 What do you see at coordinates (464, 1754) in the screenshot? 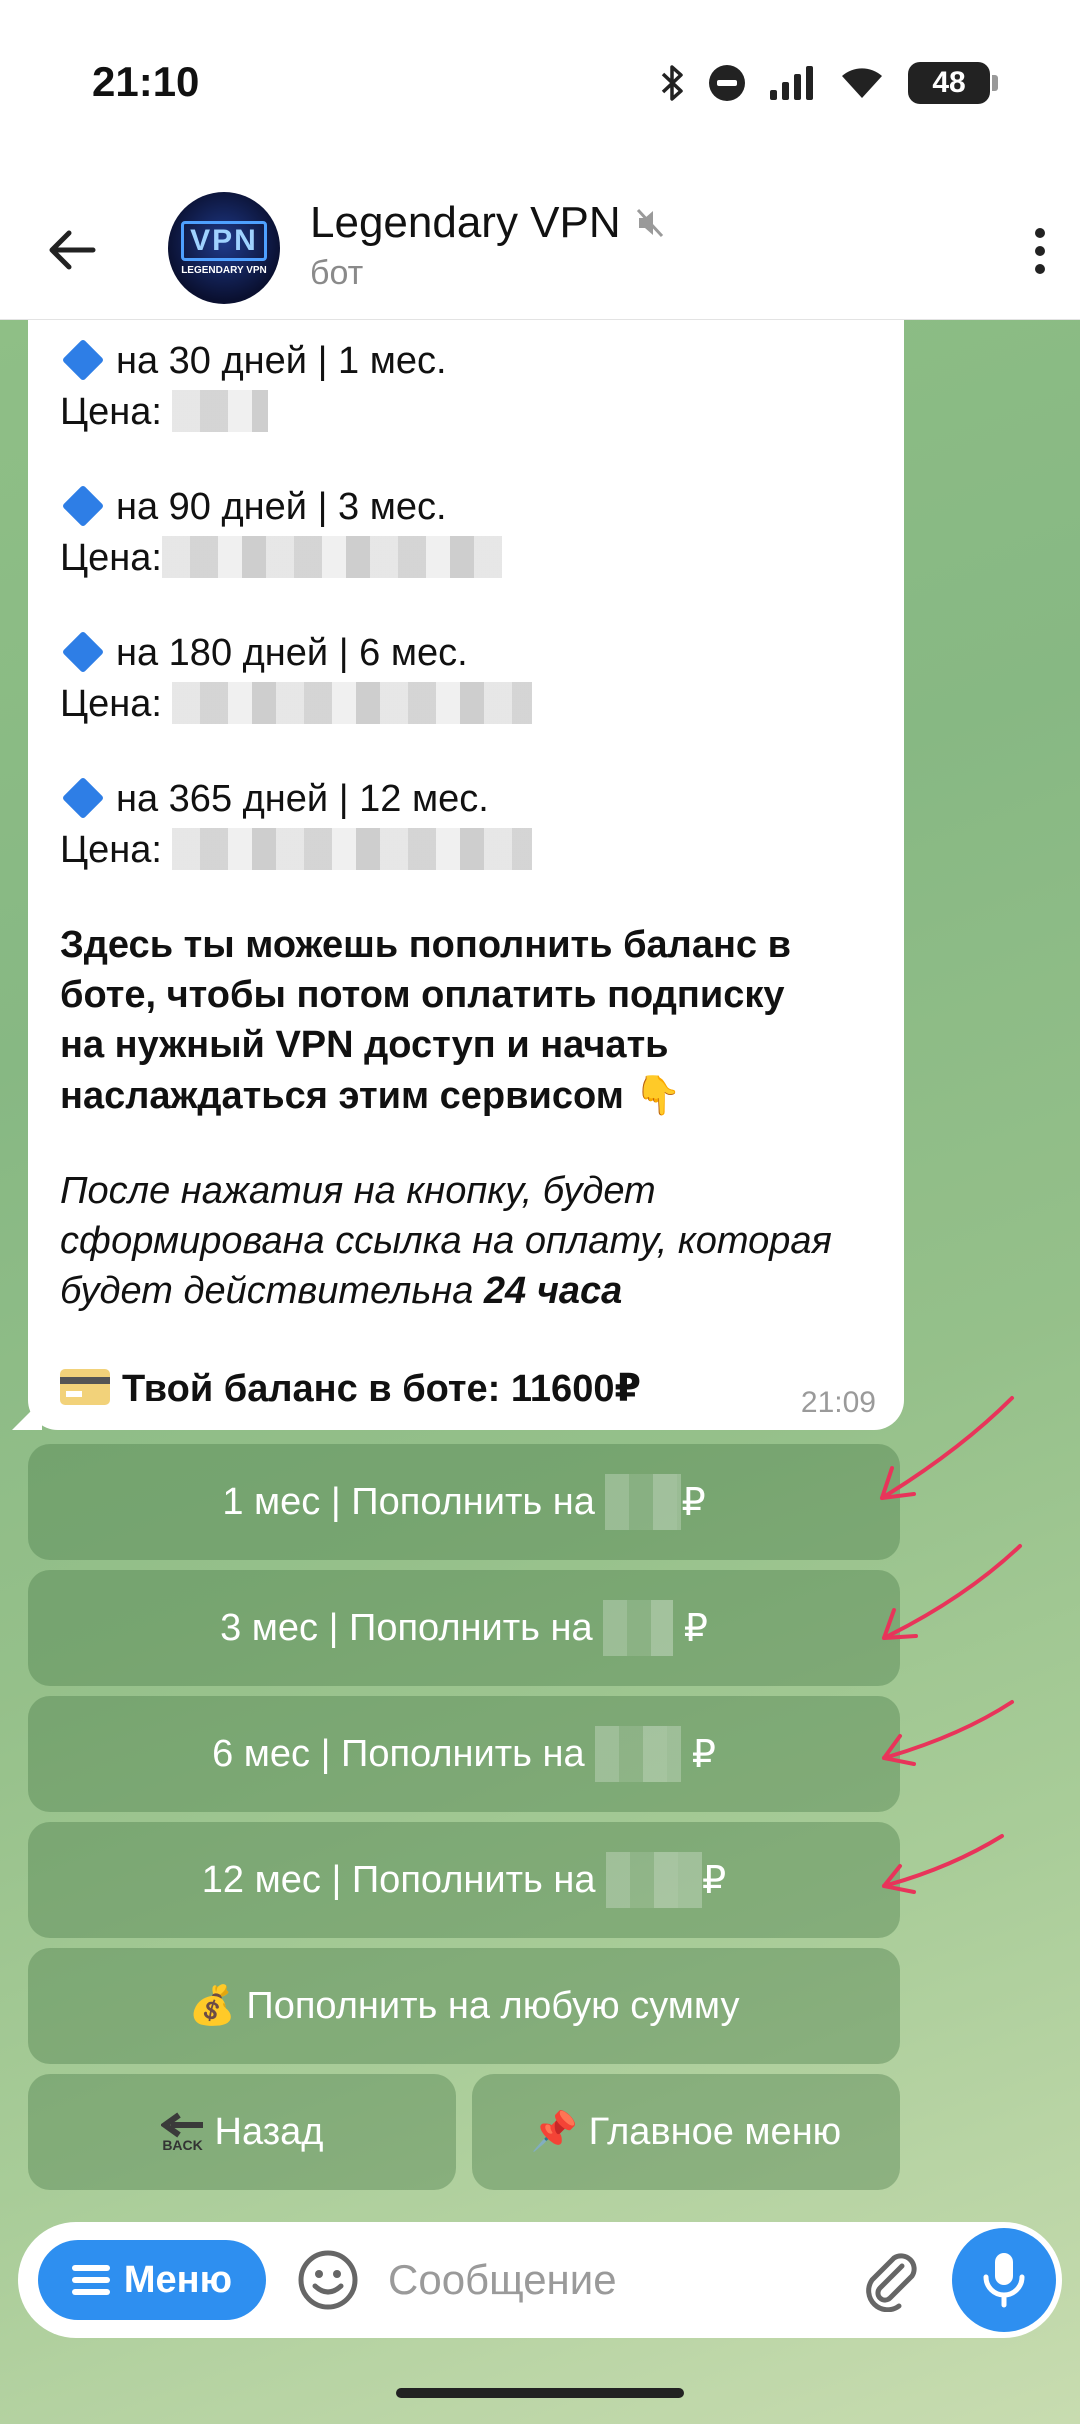
I see `topup-6-month-button: 6 мес | Пополнить на ₽` at bounding box center [464, 1754].